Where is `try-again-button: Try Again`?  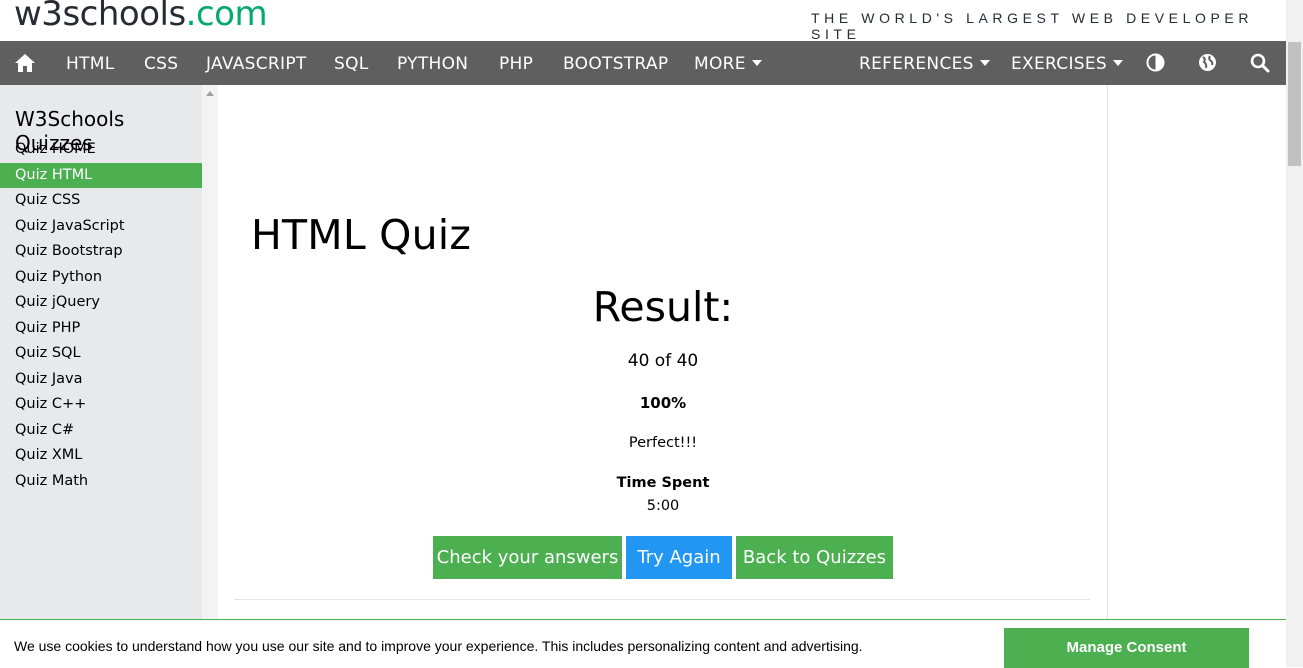
try-again-button: Try Again is located at coordinates (679, 557).